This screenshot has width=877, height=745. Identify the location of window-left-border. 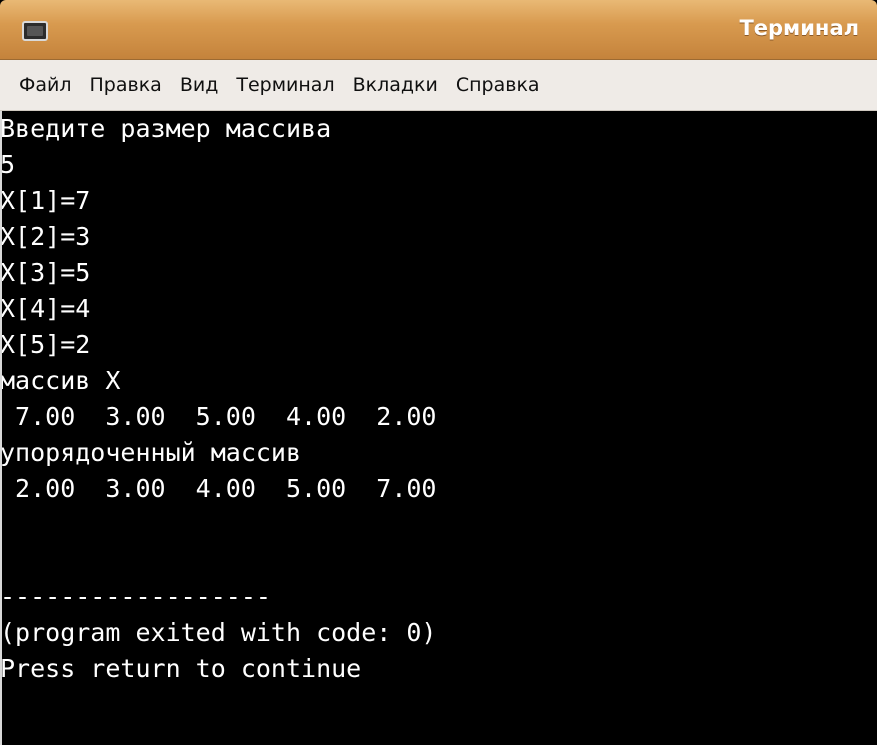
(1, 428).